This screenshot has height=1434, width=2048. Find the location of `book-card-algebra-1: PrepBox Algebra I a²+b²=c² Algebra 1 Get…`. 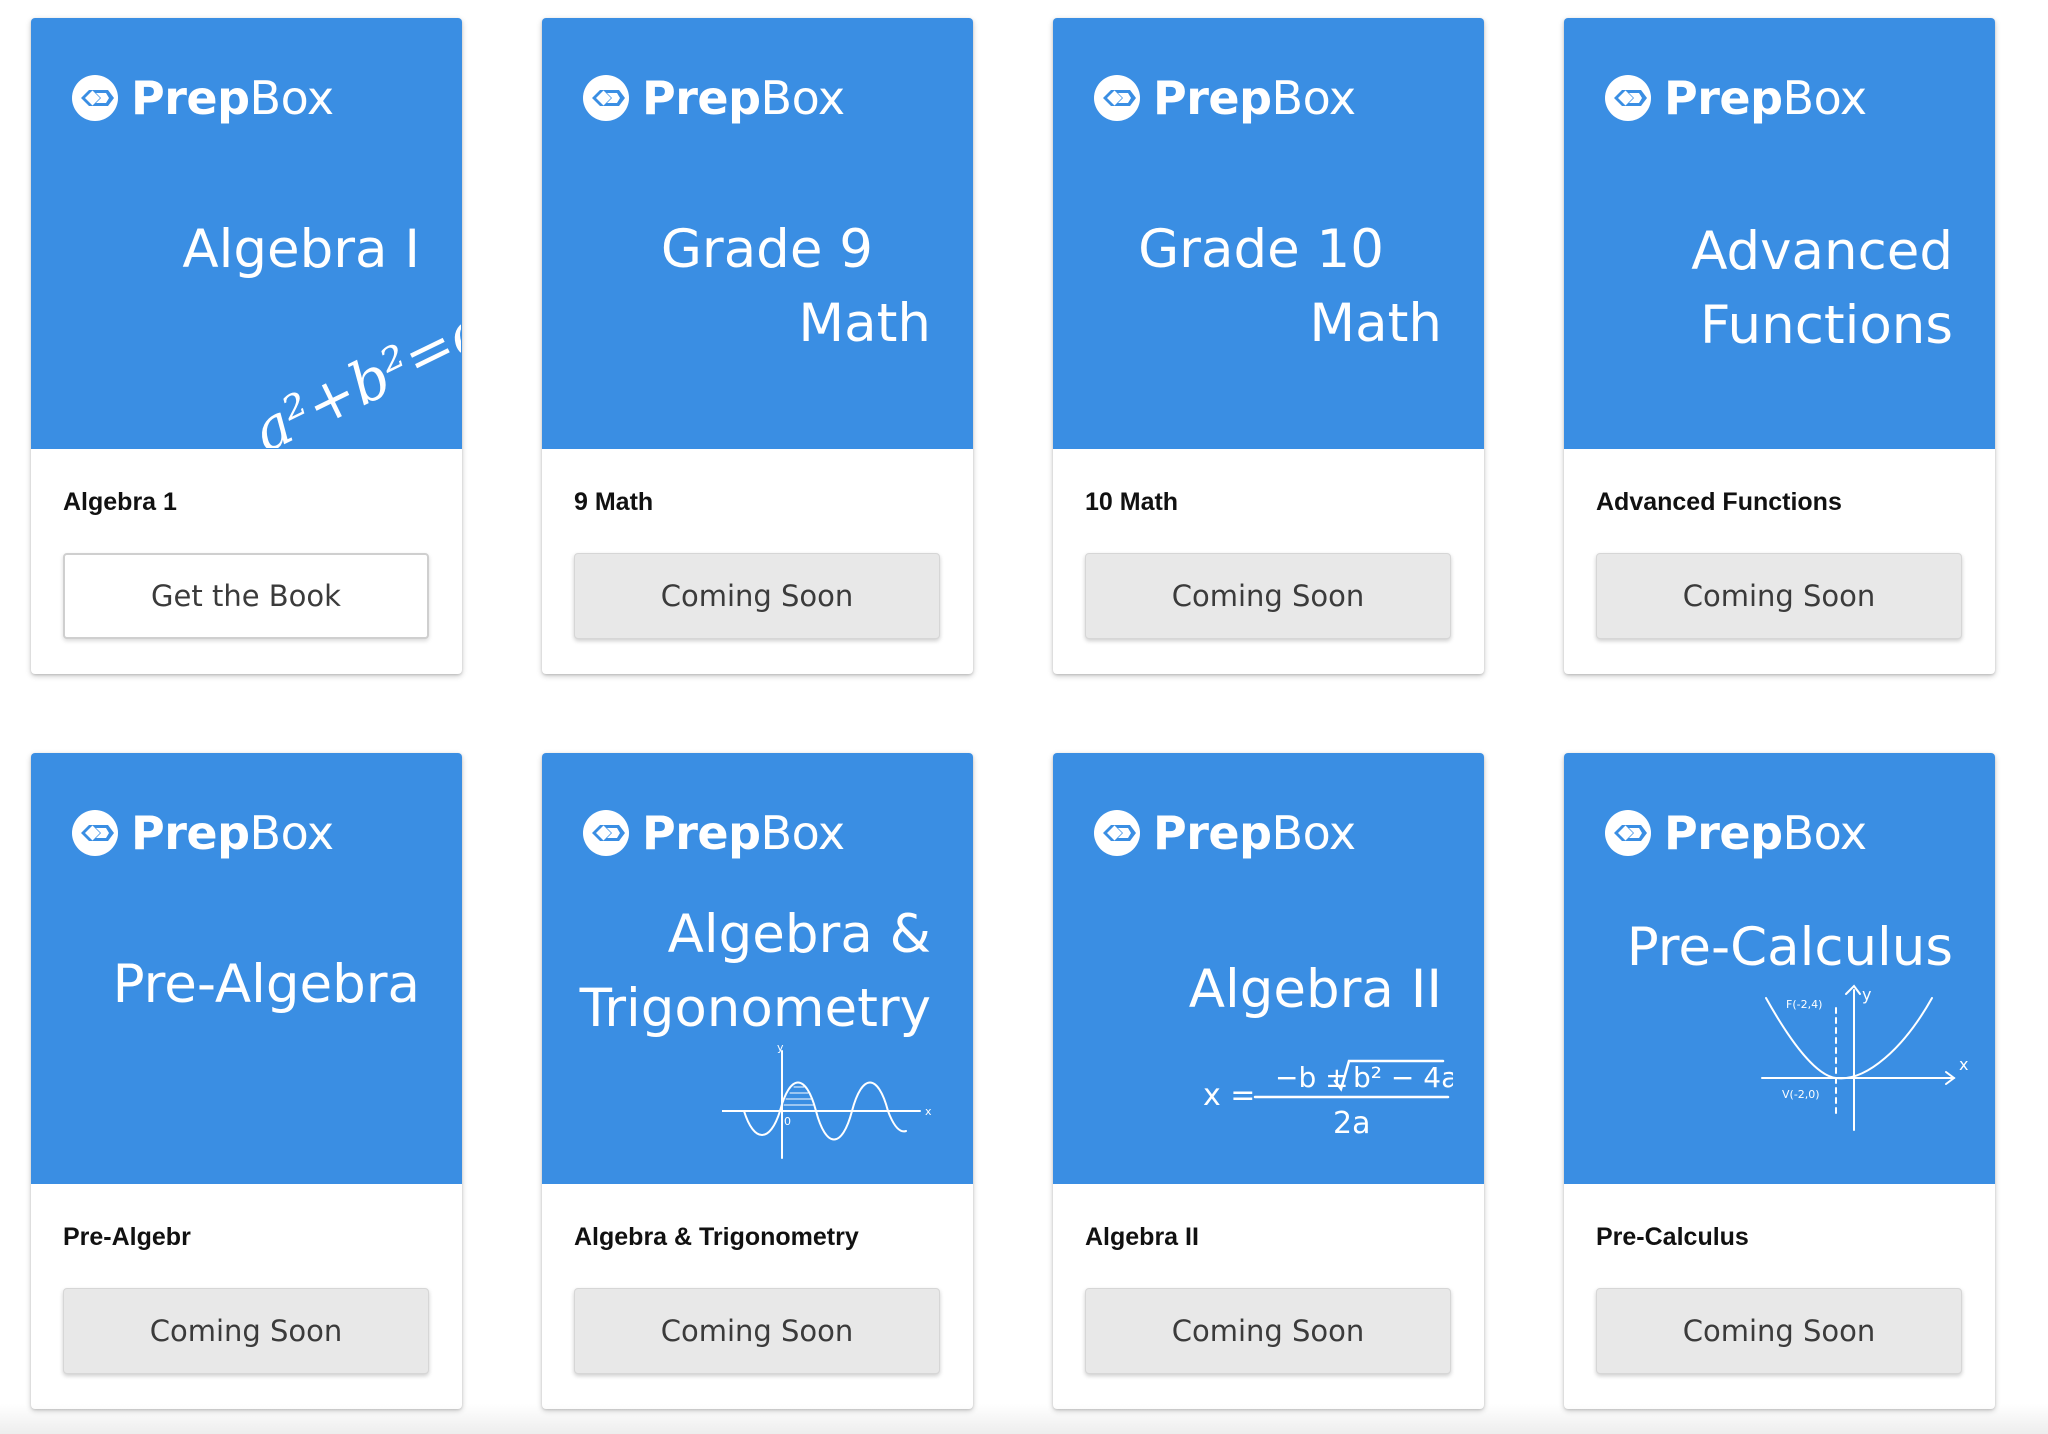

book-card-algebra-1: PrepBox Algebra I a²+b²=c² Algebra 1 Get… is located at coordinates (246, 346).